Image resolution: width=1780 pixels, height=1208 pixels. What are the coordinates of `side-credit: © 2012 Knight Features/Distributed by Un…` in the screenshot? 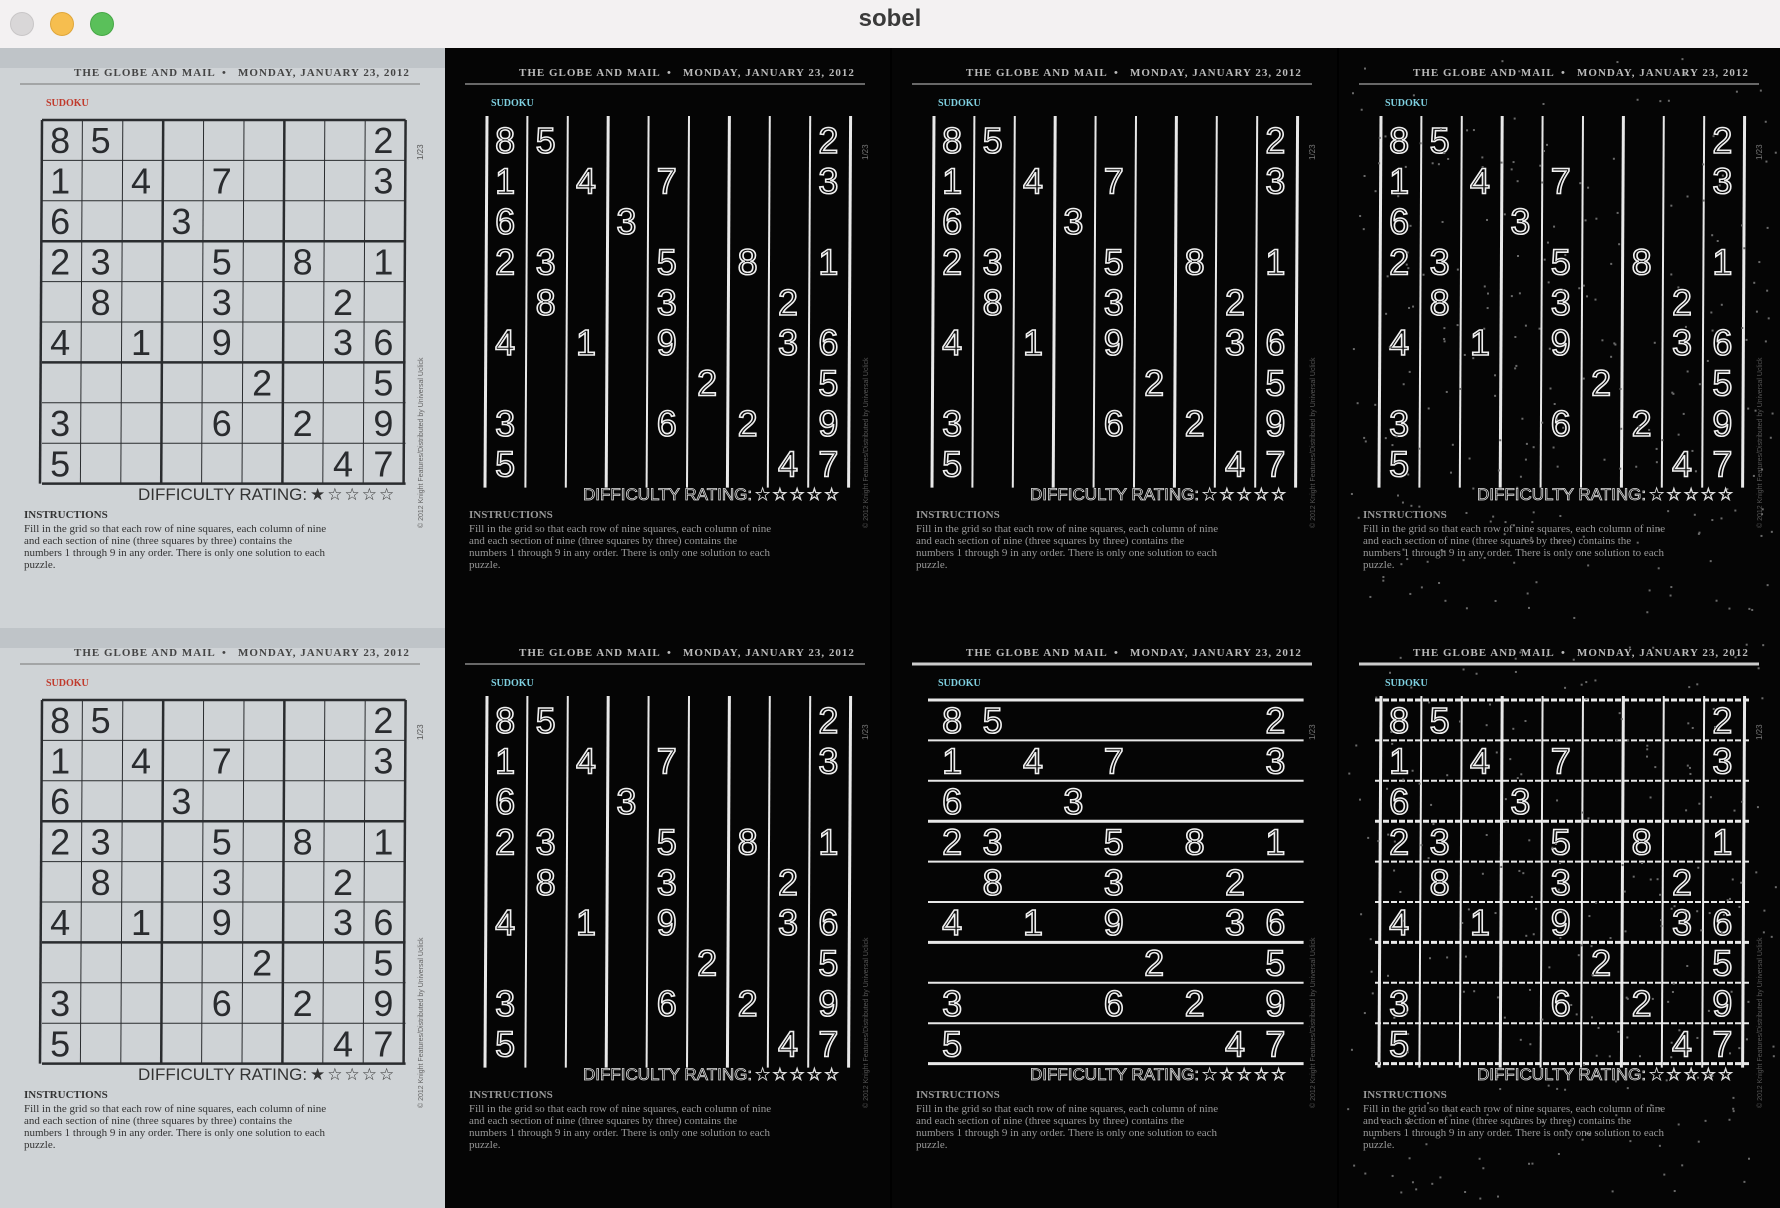 It's located at (1760, 442).